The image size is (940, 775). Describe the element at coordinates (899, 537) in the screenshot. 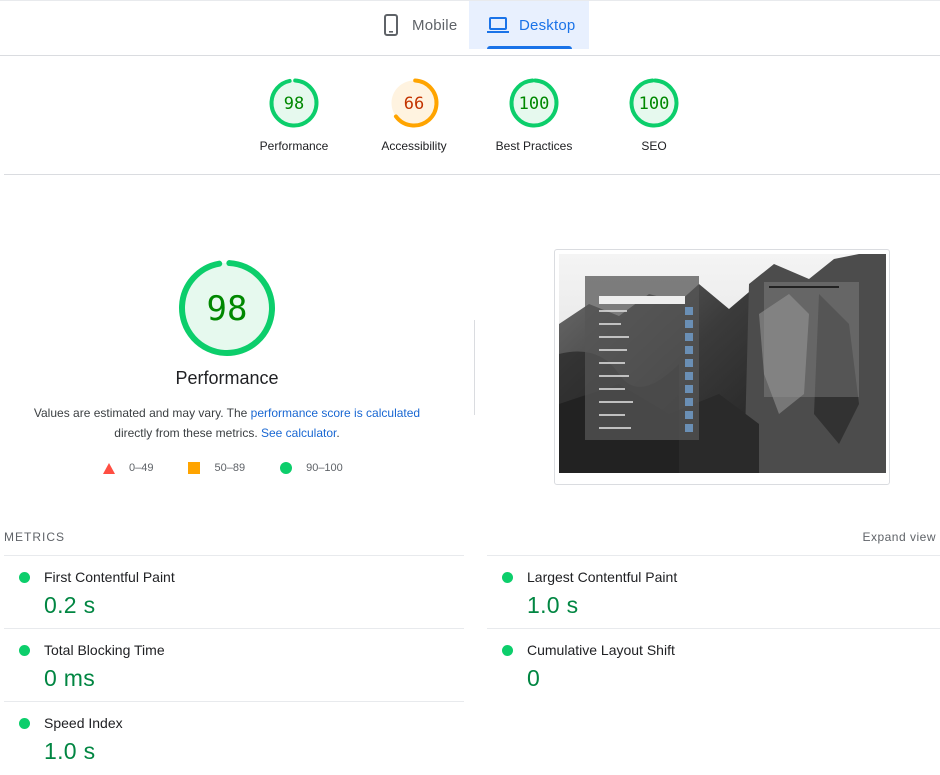

I see `expand-view-toggle: Expand view` at that location.